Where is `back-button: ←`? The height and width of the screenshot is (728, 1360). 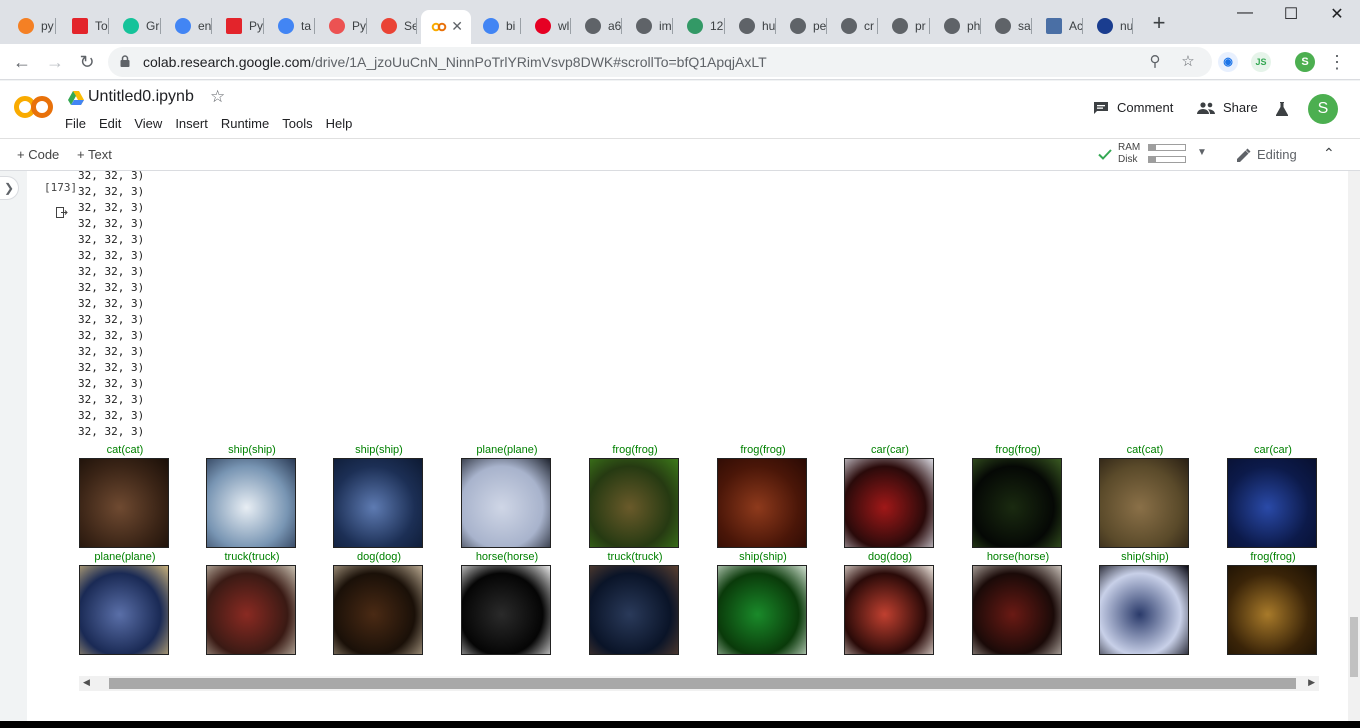 back-button: ← is located at coordinates (22, 62).